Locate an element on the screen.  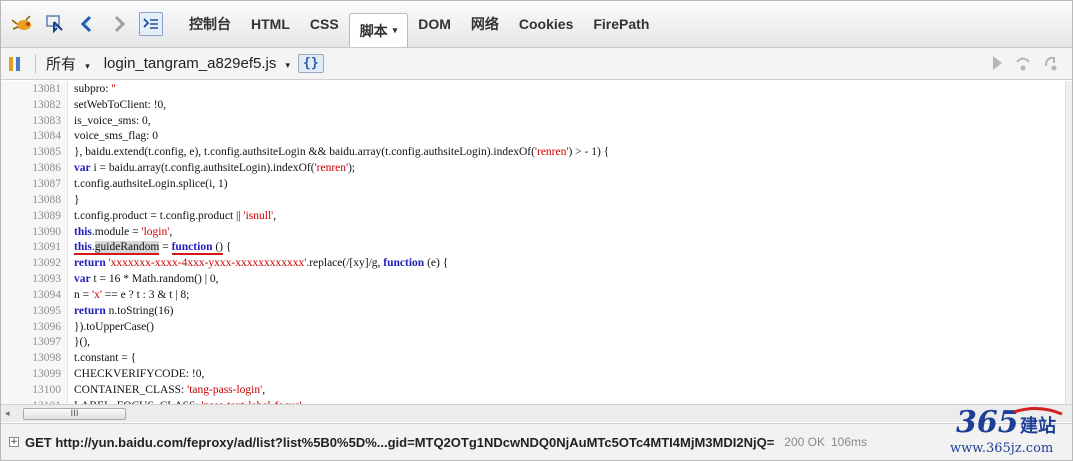
line-number: 13086 is located at coordinates (34, 168).